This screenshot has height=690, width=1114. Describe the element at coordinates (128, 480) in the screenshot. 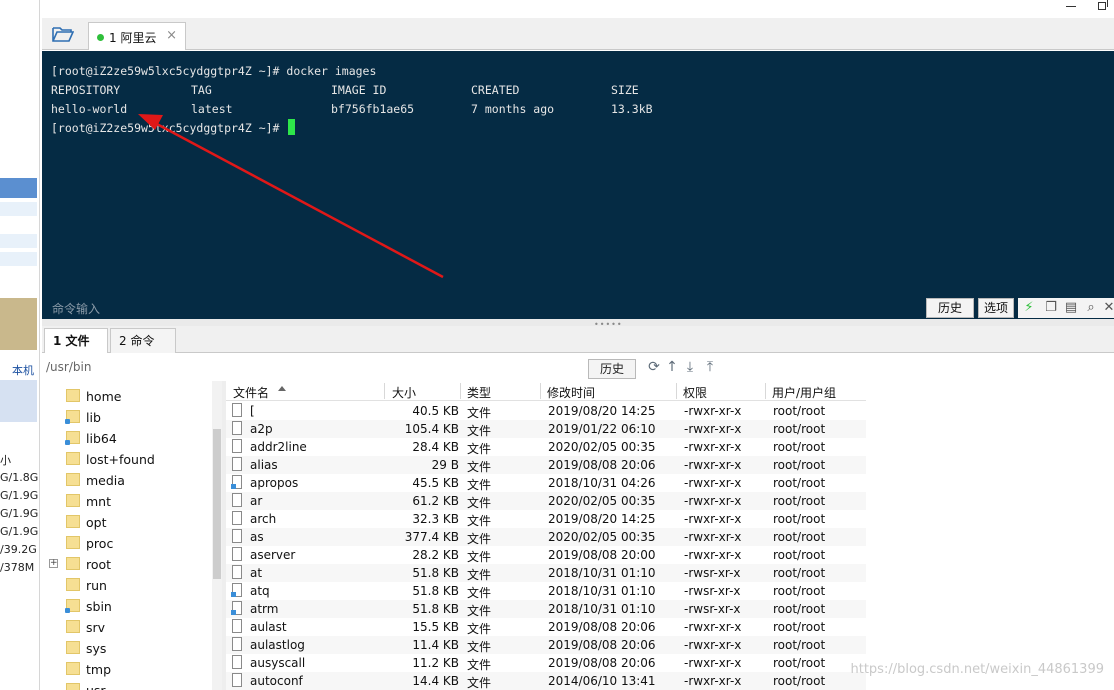

I see `tree-item: media` at that location.